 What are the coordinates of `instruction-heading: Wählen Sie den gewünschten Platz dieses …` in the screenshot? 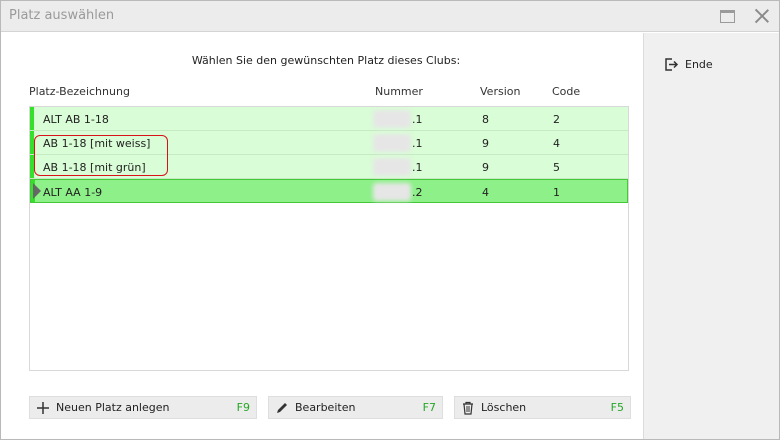 It's located at (326, 60).